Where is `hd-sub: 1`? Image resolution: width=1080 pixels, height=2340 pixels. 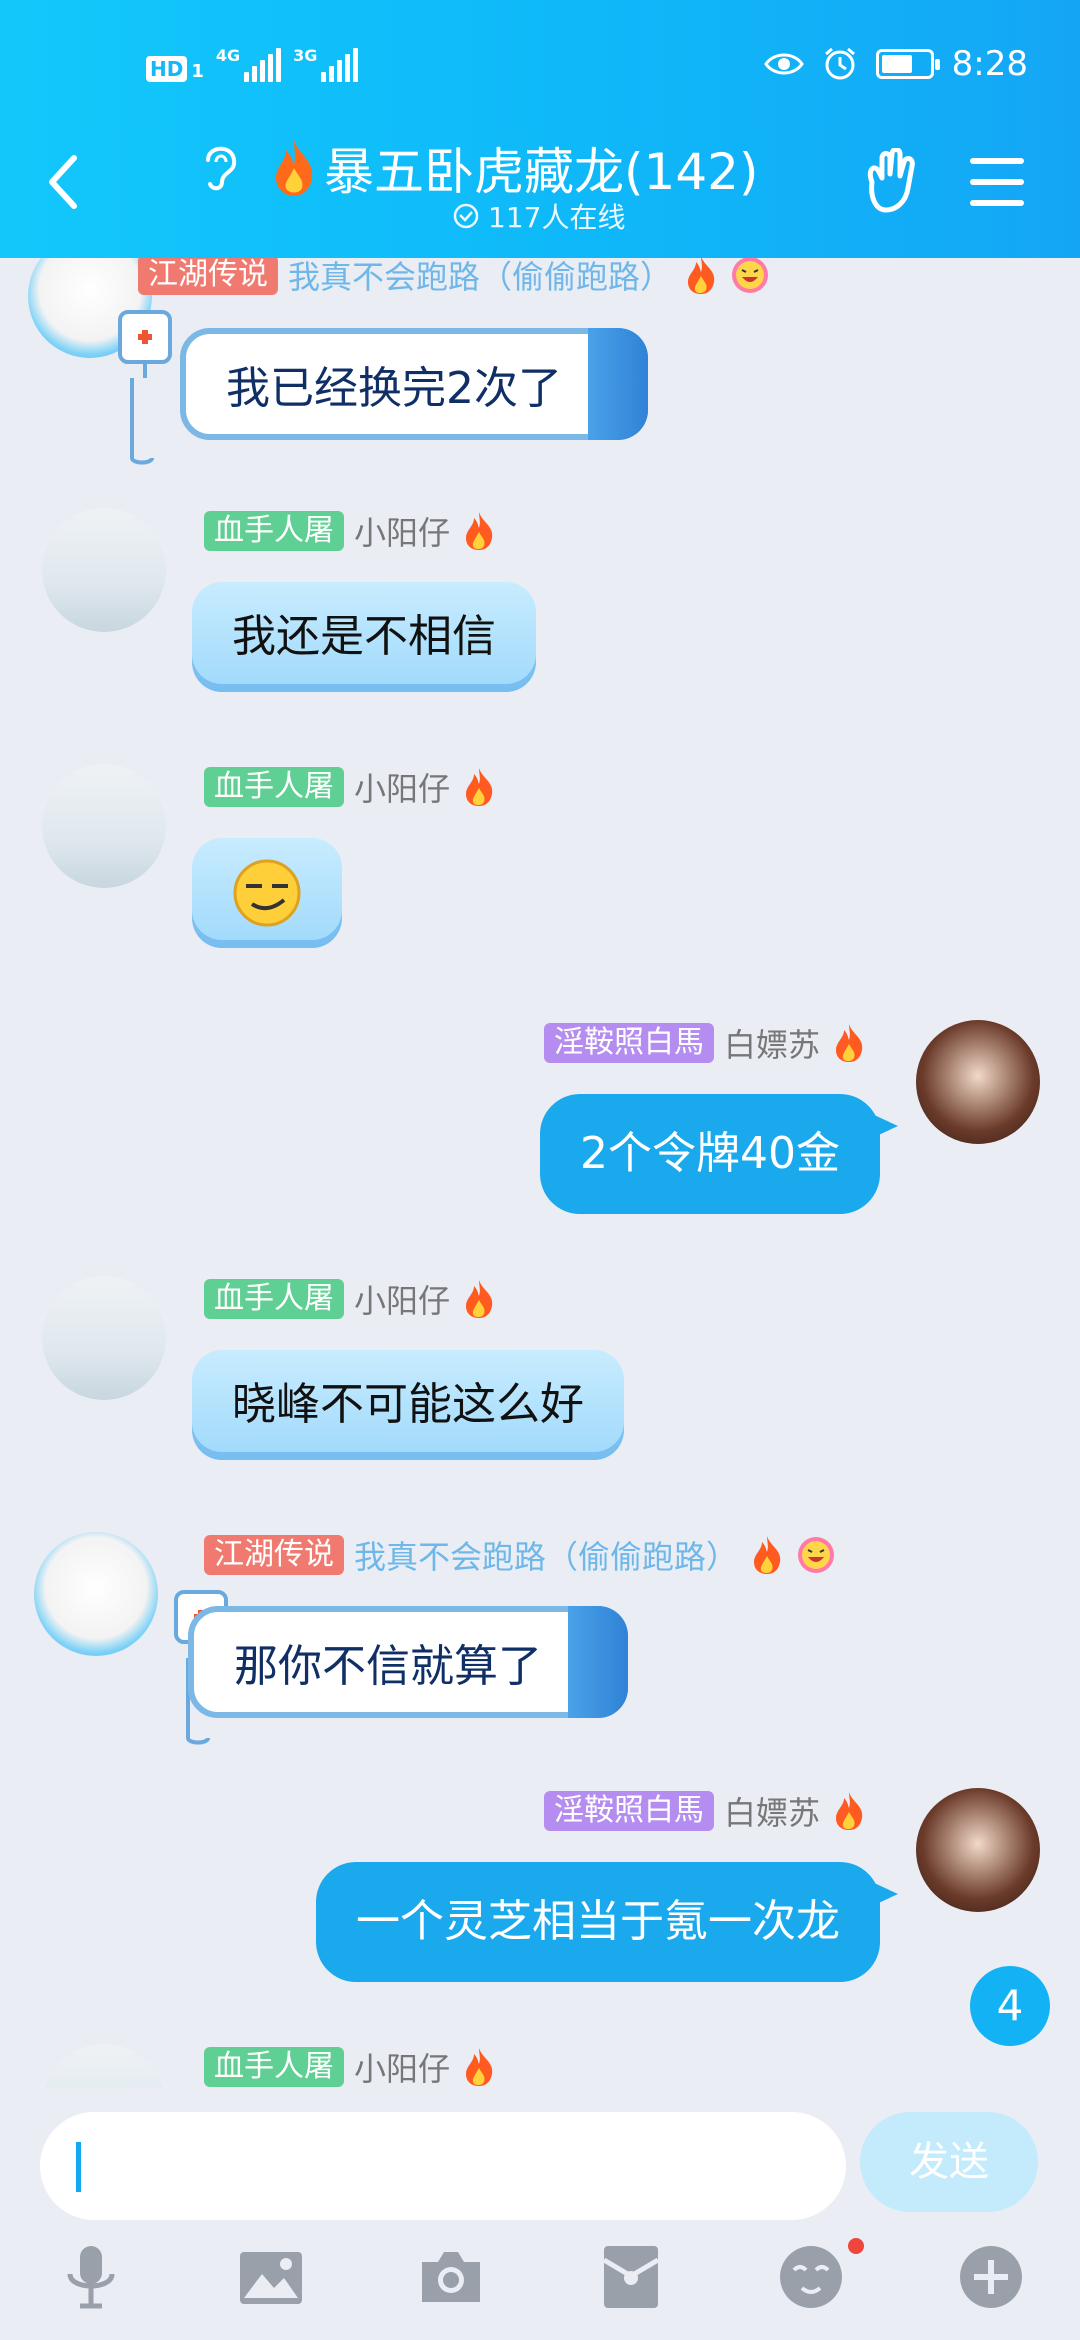
hd-sub: 1 is located at coordinates (197, 71).